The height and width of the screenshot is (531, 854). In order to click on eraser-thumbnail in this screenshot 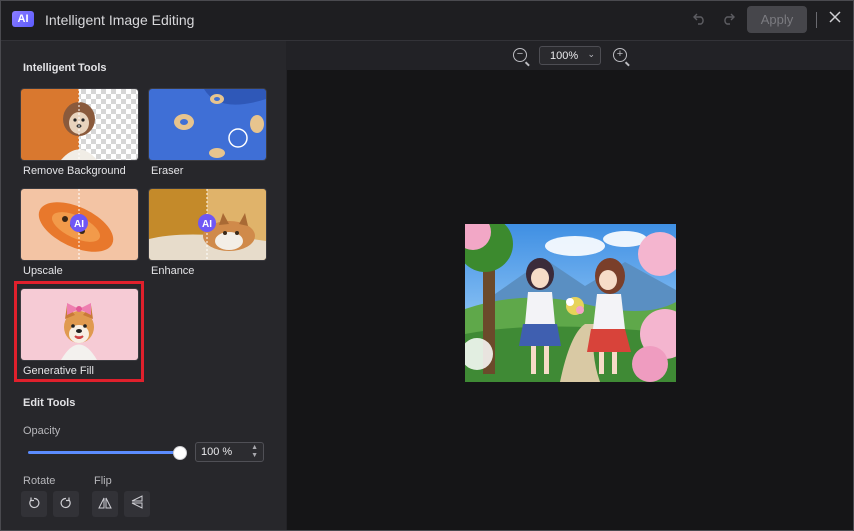, I will do `click(207, 124)`.